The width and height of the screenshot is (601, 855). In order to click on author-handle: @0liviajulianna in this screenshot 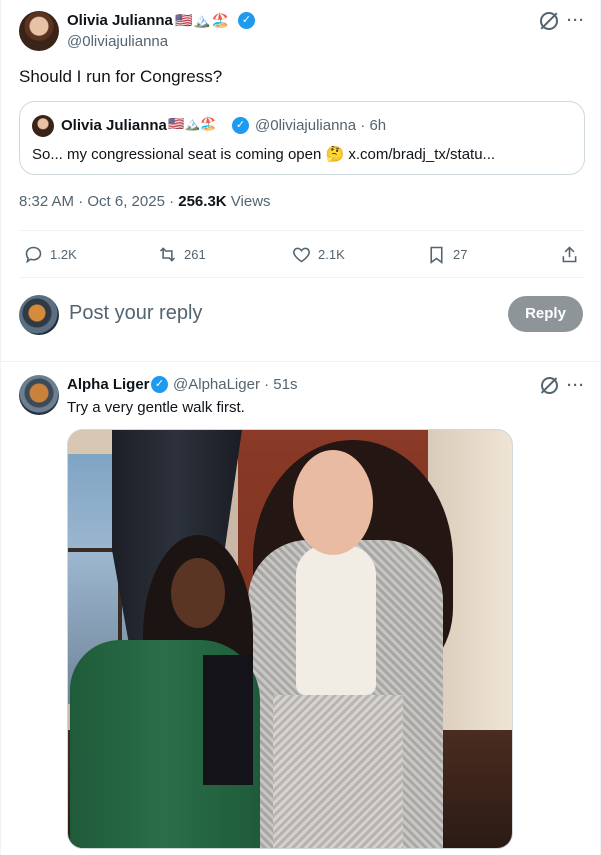, I will do `click(117, 41)`.